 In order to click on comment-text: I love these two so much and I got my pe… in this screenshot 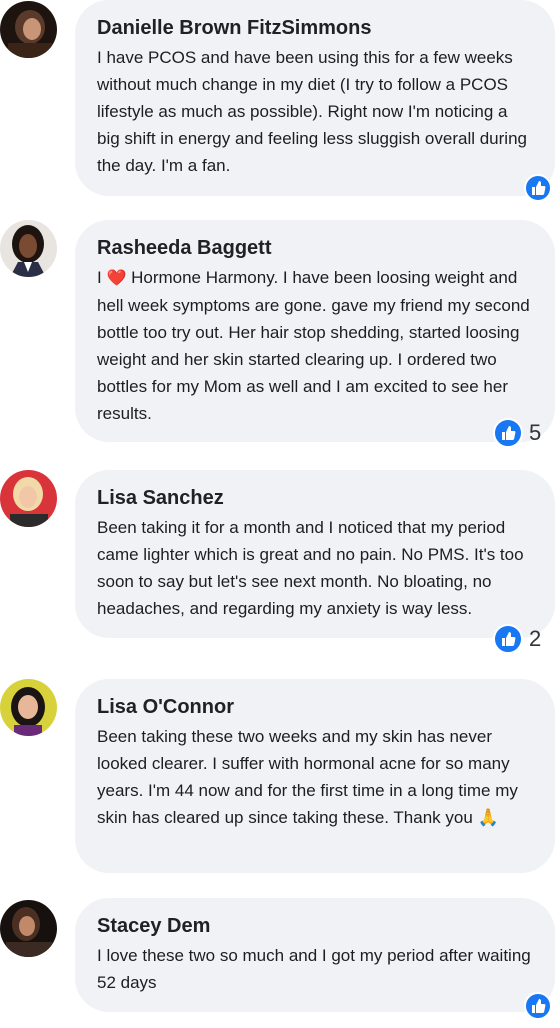, I will do `click(314, 969)`.